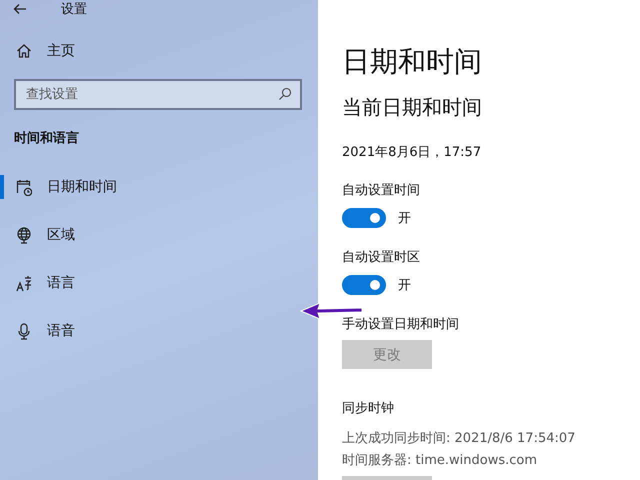 This screenshot has height=480, width=640. Describe the element at coordinates (368, 408) in the screenshot. I see `section-title: 同步时钟` at that location.